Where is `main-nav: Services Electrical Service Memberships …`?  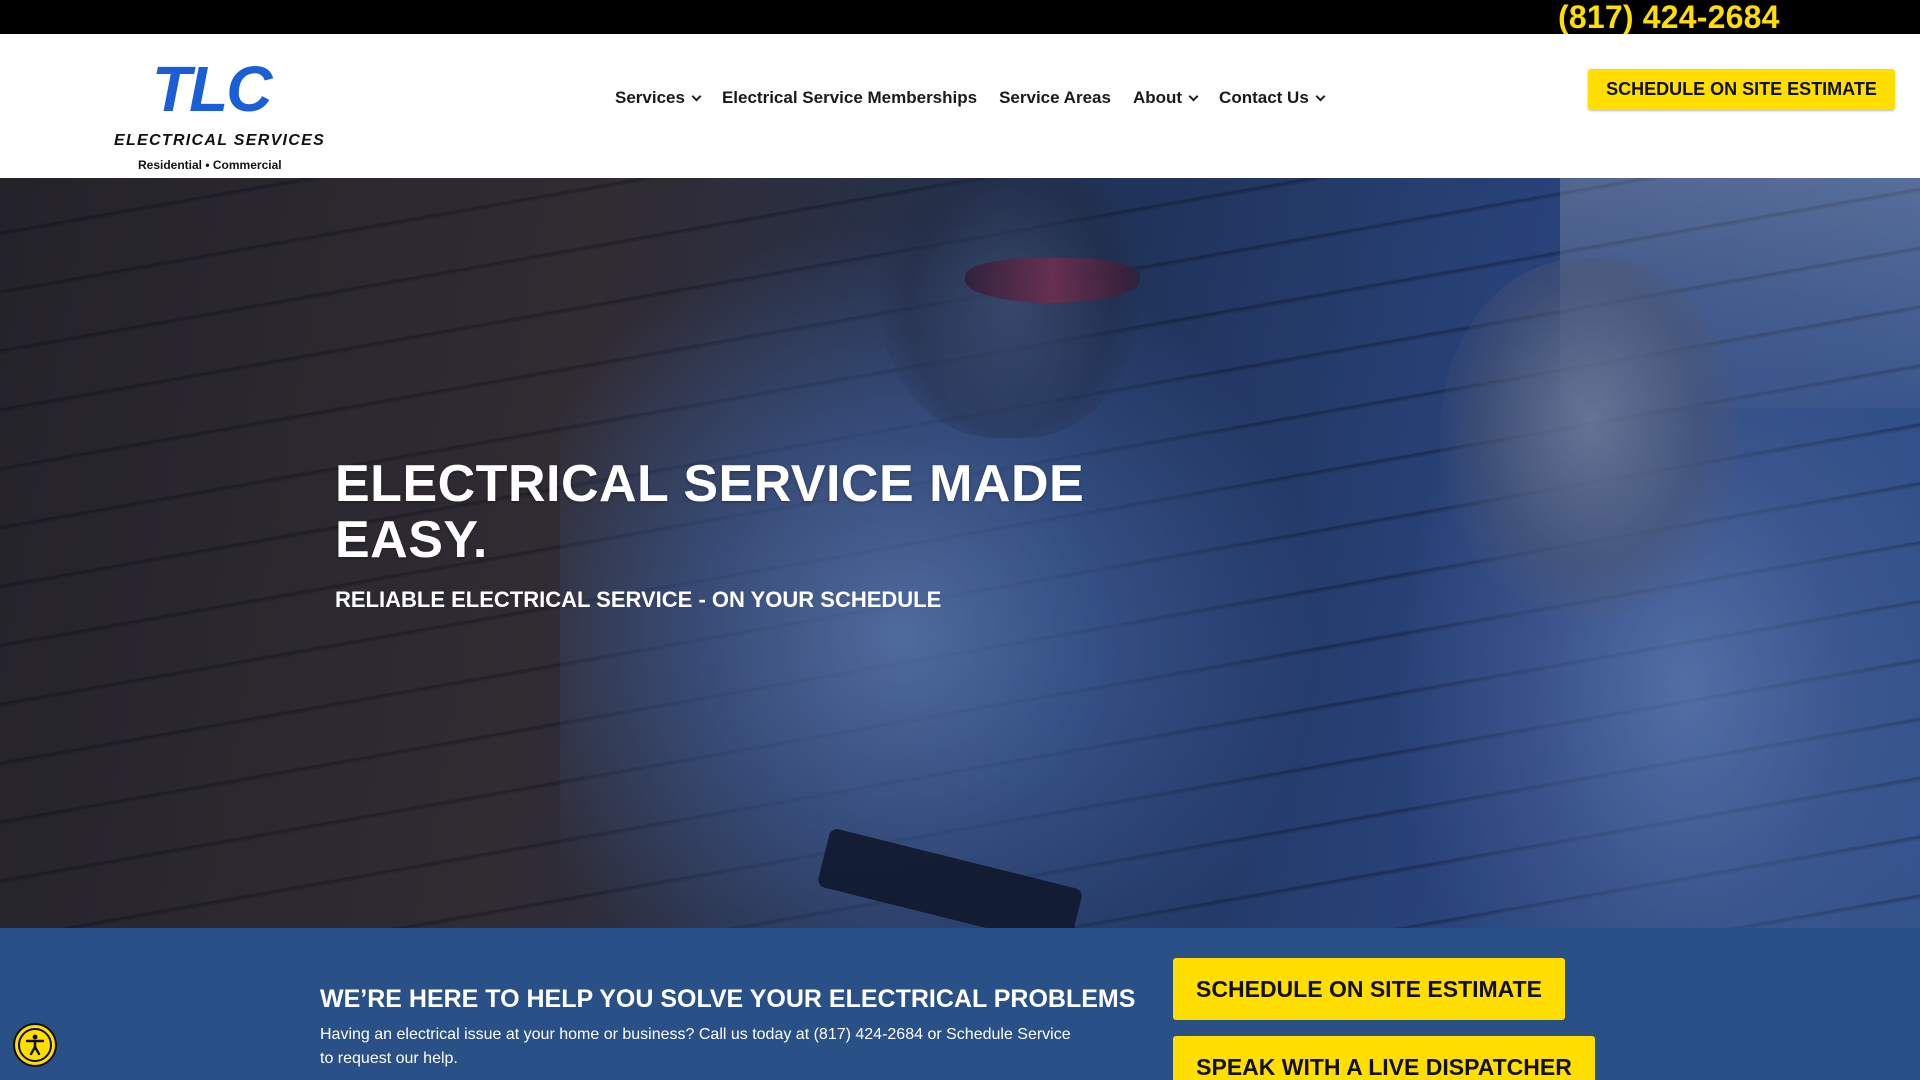
main-nav: Services Electrical Service Memberships … is located at coordinates (970, 98).